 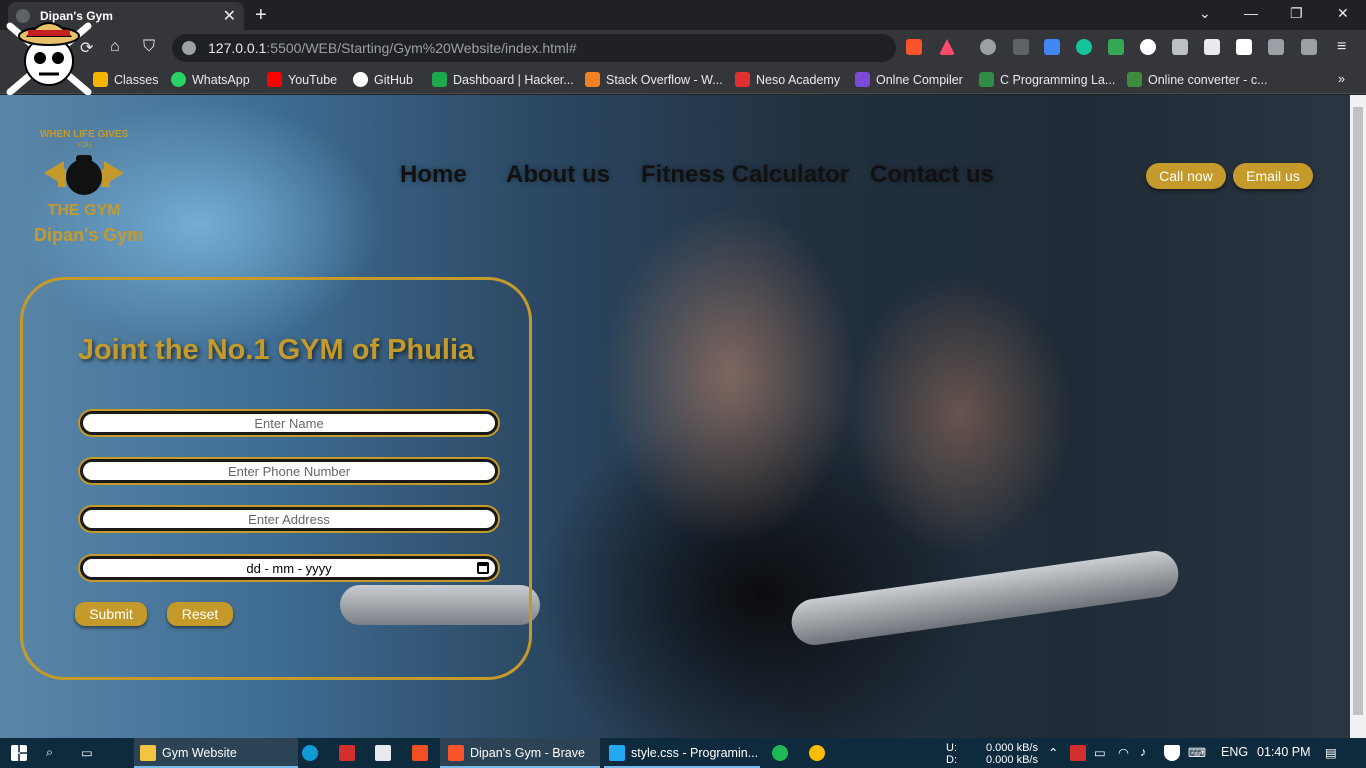 What do you see at coordinates (237, 48) in the screenshot?
I see `url-host: 127.0.0.1` at bounding box center [237, 48].